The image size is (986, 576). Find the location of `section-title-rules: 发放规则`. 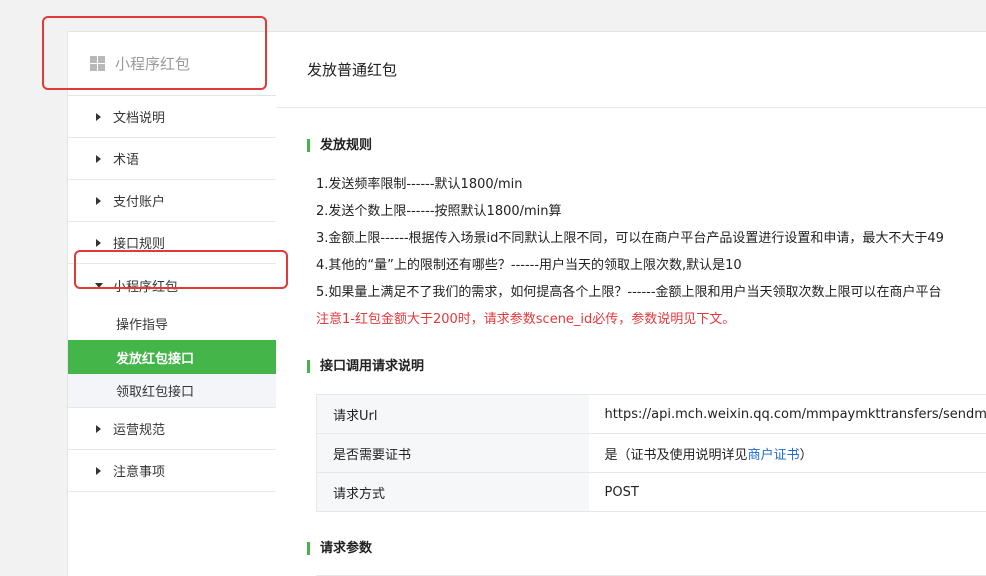

section-title-rules: 发放规则 is located at coordinates (339, 145).